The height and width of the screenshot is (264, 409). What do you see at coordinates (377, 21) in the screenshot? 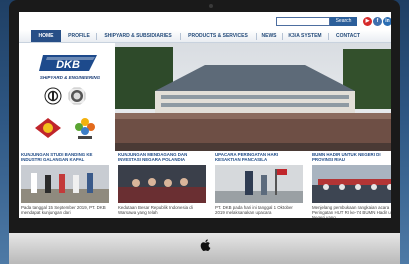
I see `facebook-icon: f` at bounding box center [377, 21].